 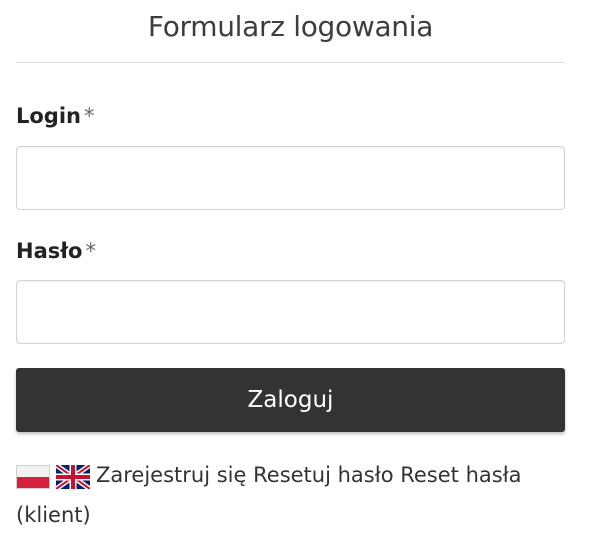 I want to click on password-input, so click(x=290, y=312).